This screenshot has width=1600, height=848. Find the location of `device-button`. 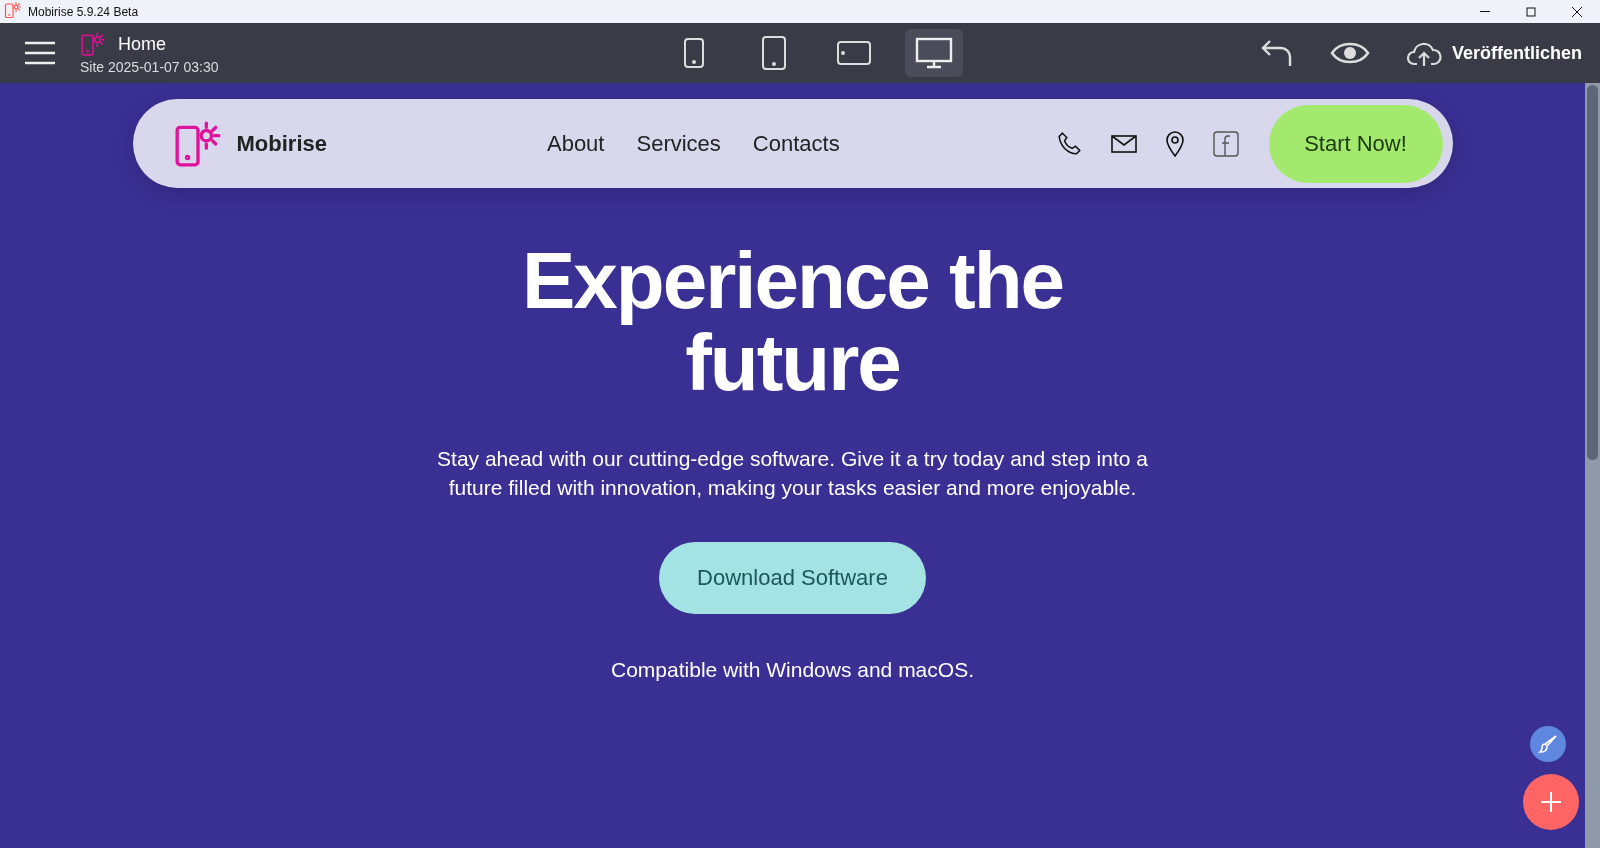

device-button is located at coordinates (934, 53).